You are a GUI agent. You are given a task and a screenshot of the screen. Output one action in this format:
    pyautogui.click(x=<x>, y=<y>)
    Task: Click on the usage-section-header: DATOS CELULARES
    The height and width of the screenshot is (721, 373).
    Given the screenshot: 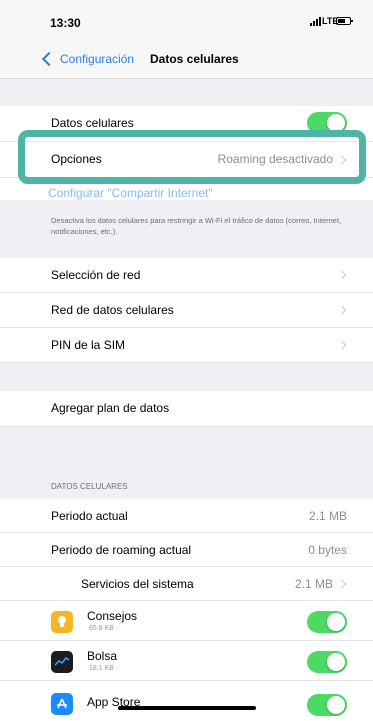 What is the action you would take?
    pyautogui.click(x=89, y=486)
    